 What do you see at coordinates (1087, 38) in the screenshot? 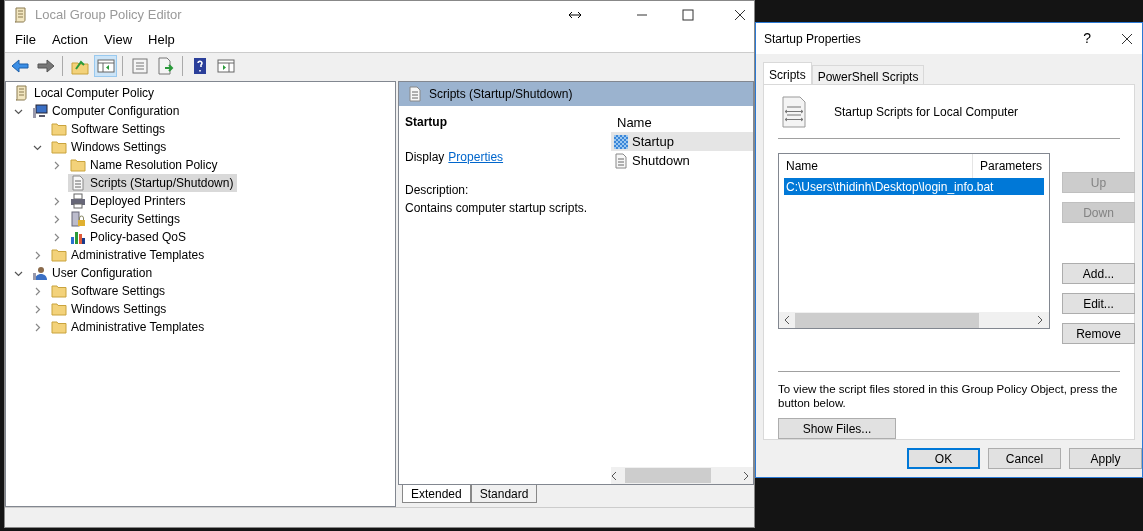
I see `help-glyph: ?` at bounding box center [1087, 38].